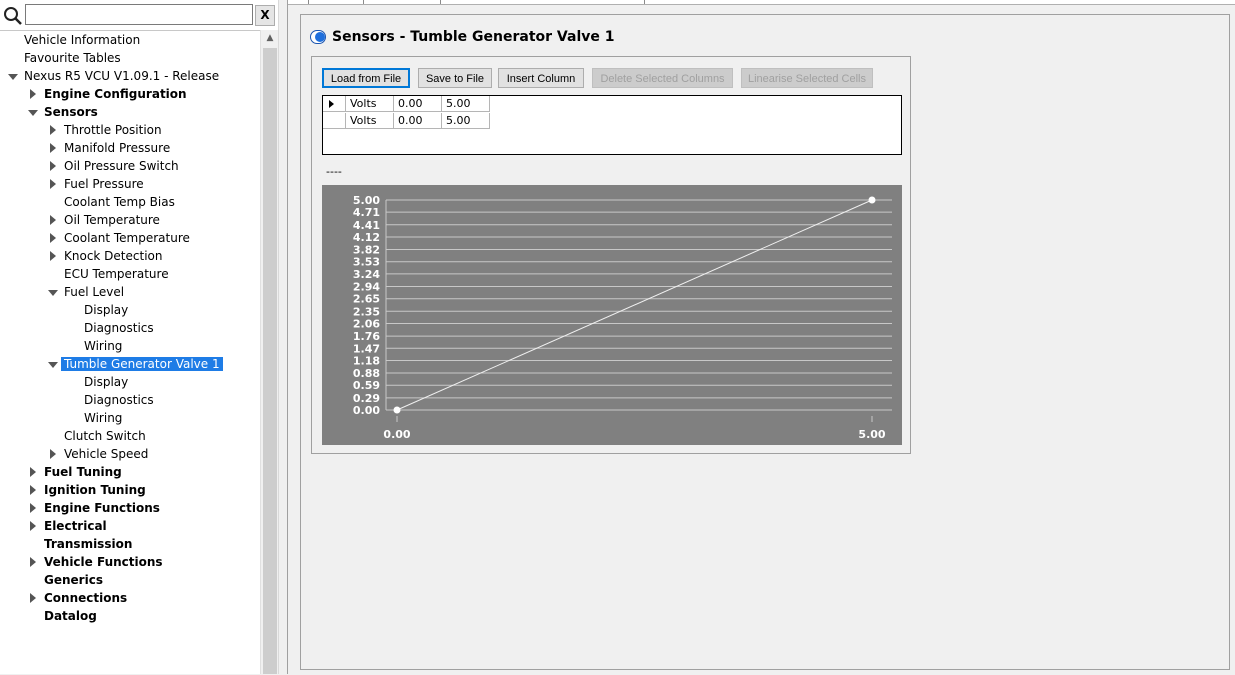 This screenshot has height=675, width=1235. What do you see at coordinates (112, 220) in the screenshot?
I see `tree-item-label: Oil Temperature` at bounding box center [112, 220].